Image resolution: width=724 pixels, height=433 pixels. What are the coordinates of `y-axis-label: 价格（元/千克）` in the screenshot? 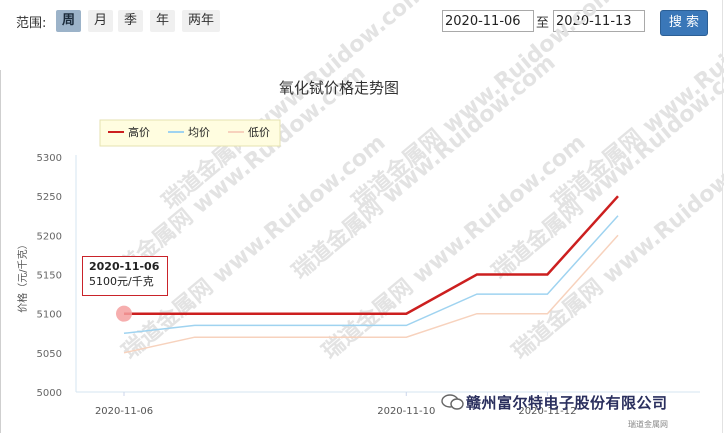 It's located at (22, 275).